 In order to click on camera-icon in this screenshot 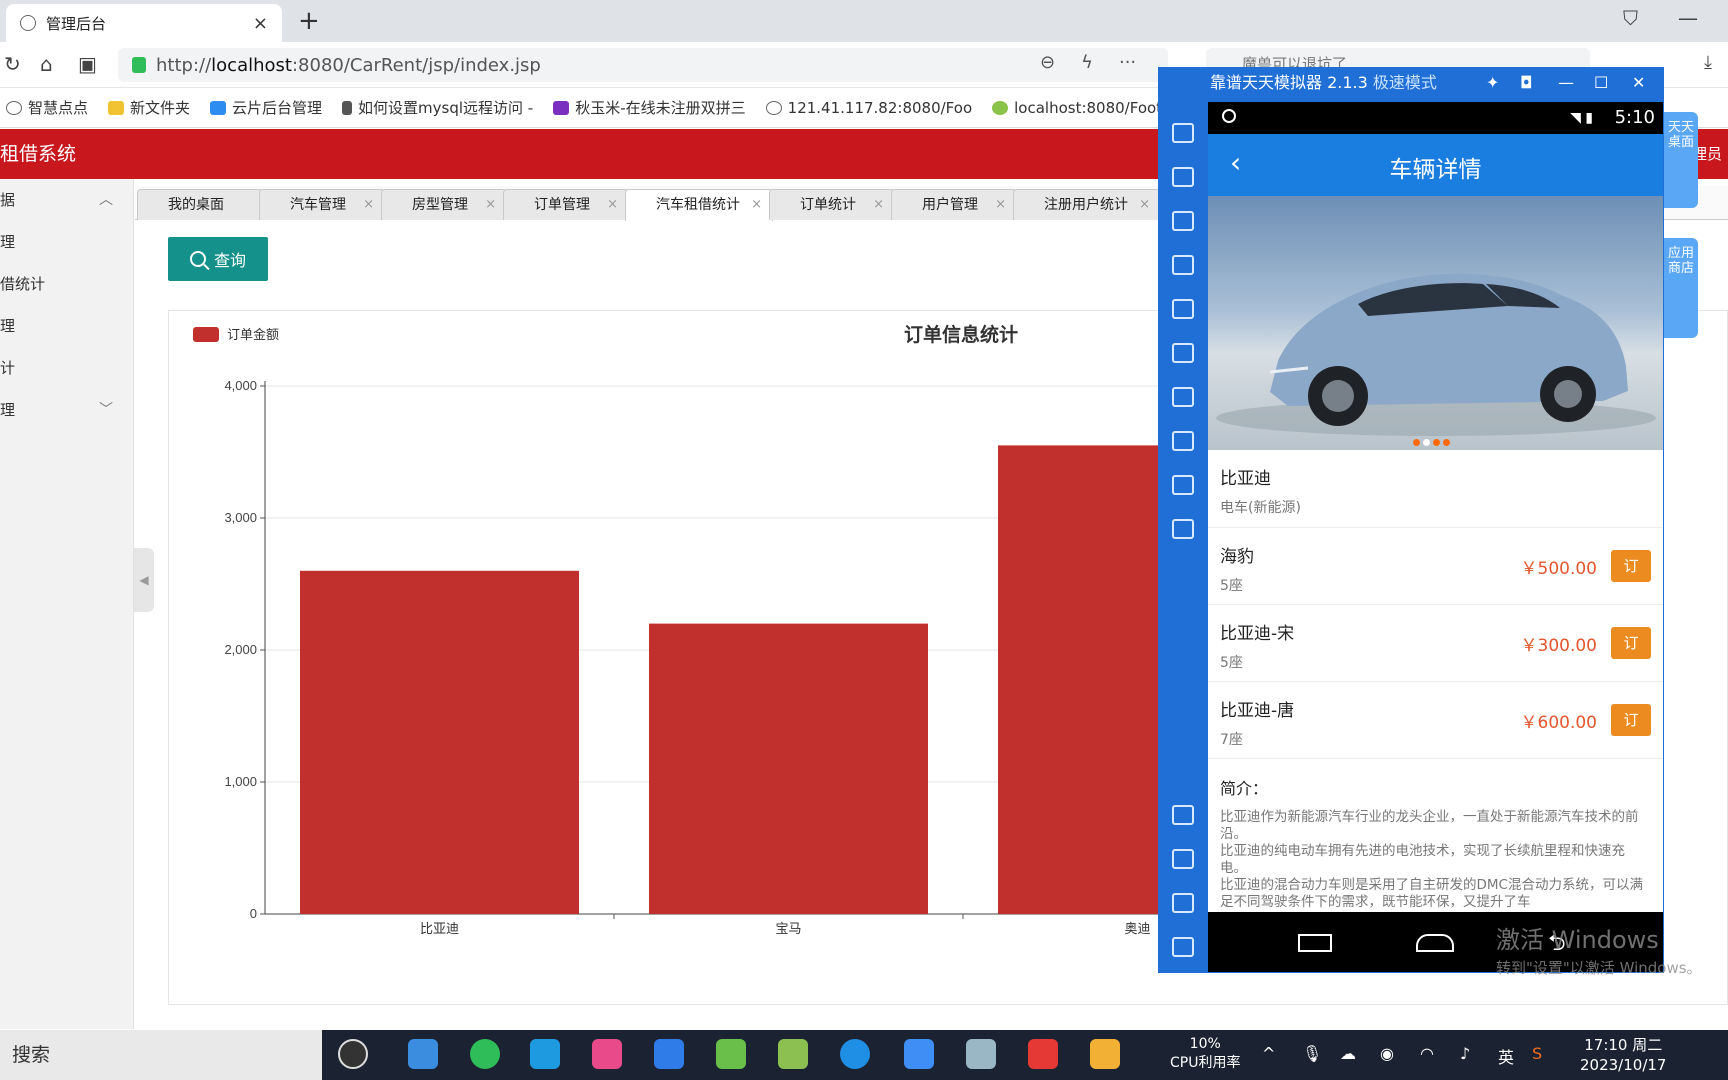, I will do `click(1183, 309)`.